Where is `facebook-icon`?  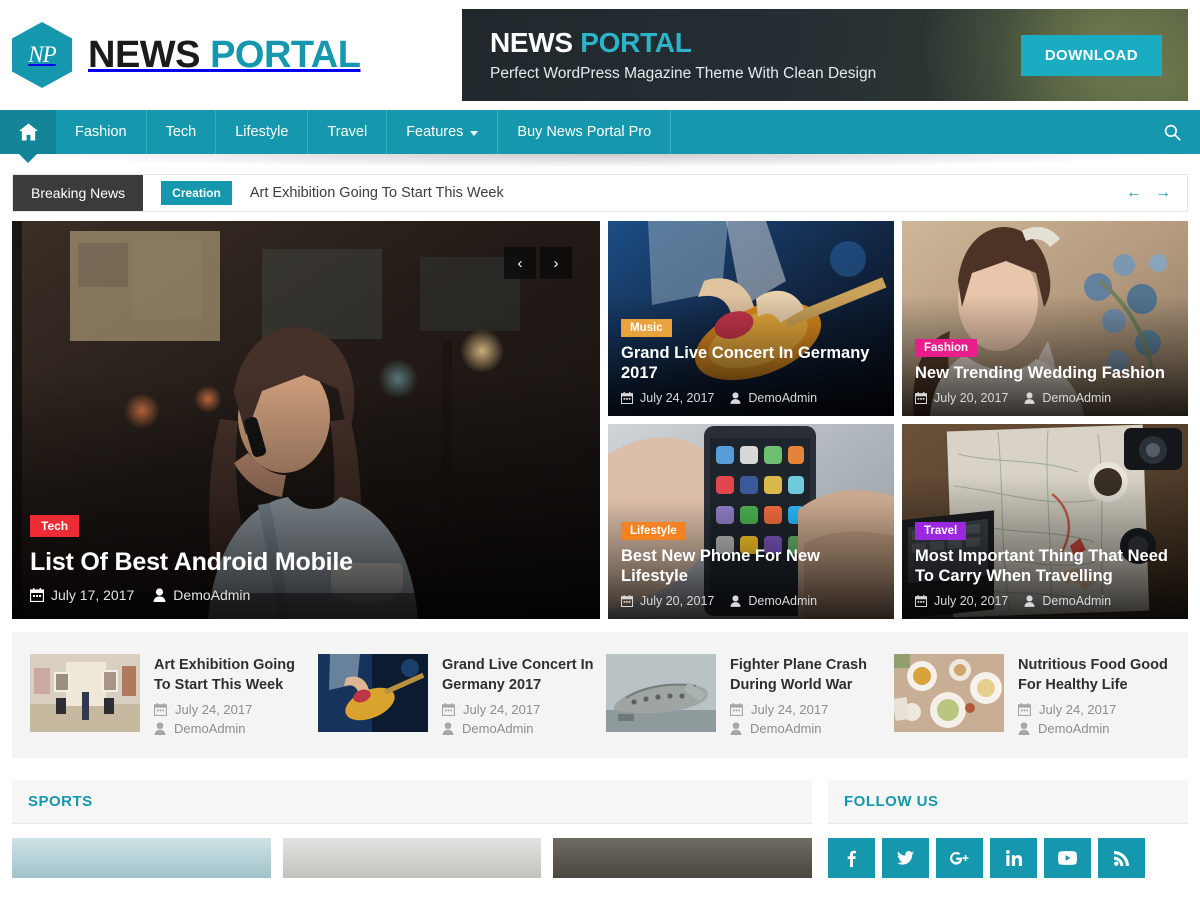 facebook-icon is located at coordinates (851, 858).